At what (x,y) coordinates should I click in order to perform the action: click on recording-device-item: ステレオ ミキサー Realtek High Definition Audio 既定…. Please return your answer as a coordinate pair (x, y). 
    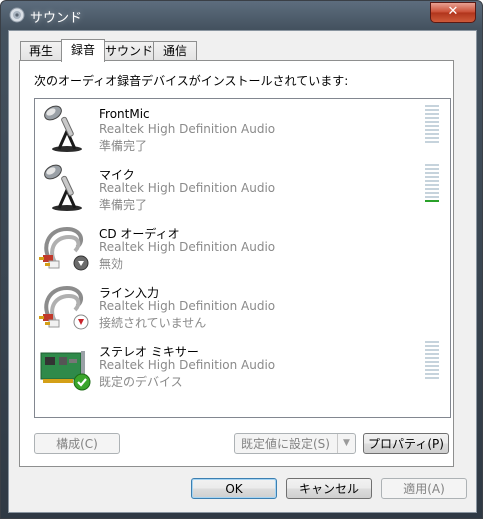
    Looking at the image, I should click on (242, 364).